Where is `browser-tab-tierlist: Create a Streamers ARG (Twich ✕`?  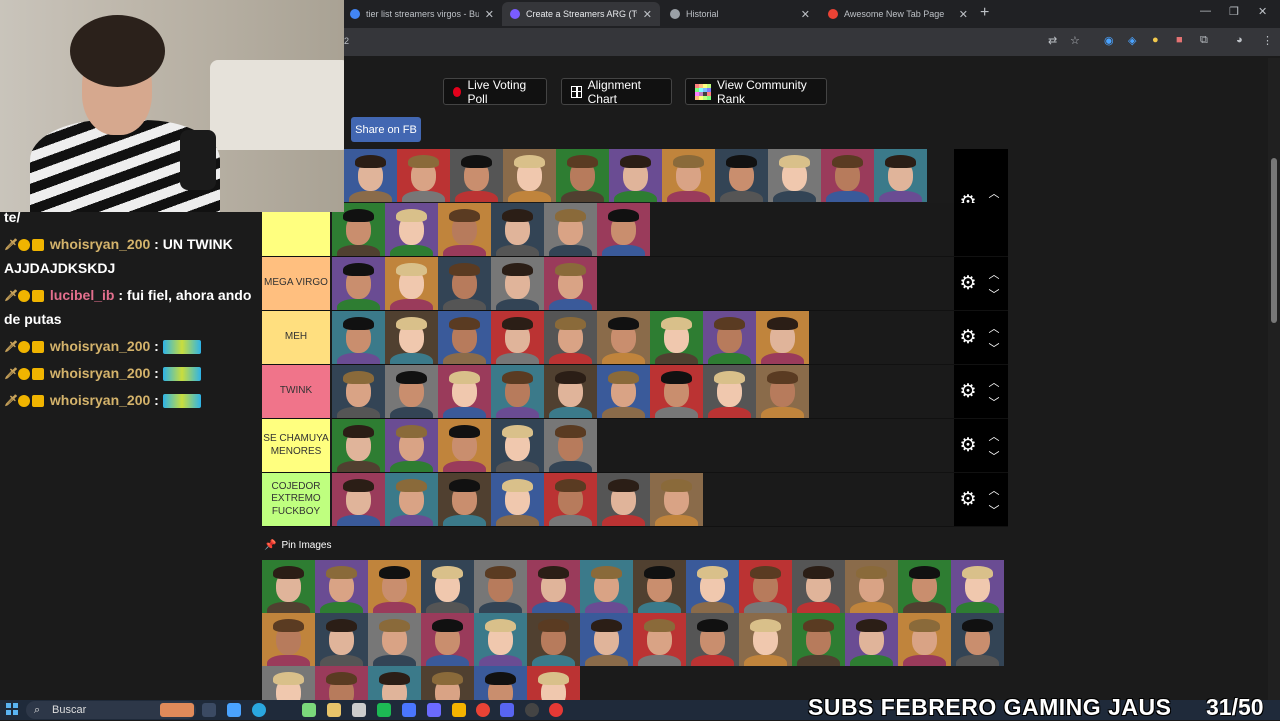 browser-tab-tierlist: Create a Streamers ARG (Twich ✕ is located at coordinates (581, 14).